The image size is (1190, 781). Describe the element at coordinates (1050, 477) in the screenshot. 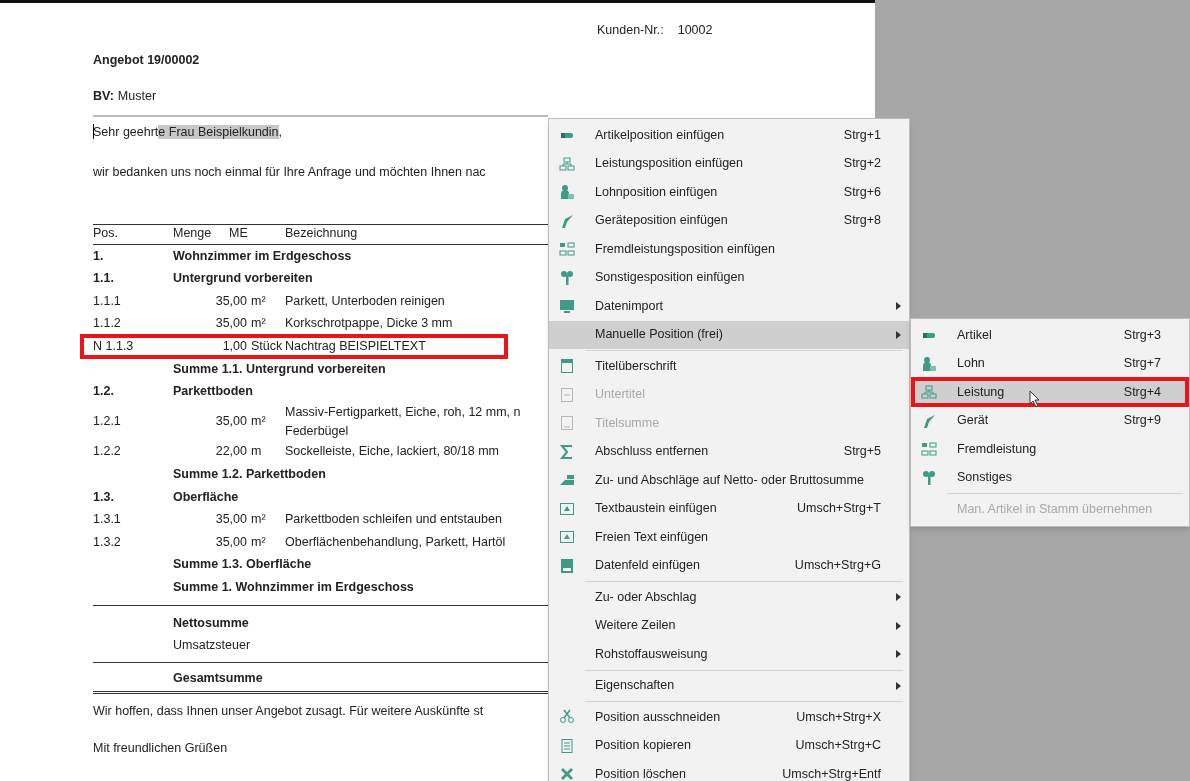

I see `menu-item: Sonstiges` at that location.